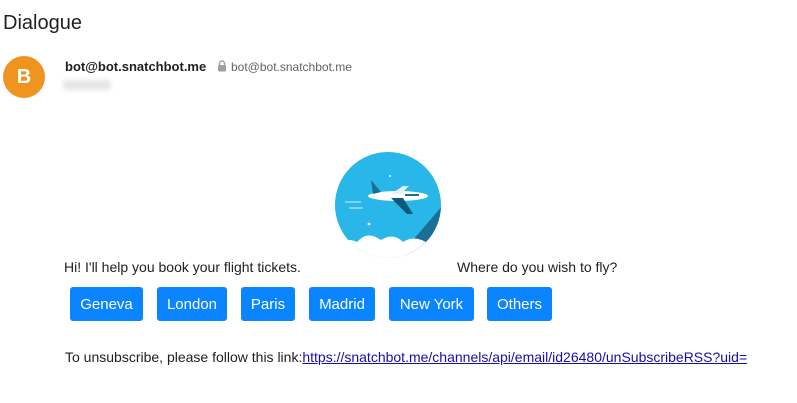 The image size is (797, 403). Describe the element at coordinates (222, 66) in the screenshot. I see `lock-icon` at that location.